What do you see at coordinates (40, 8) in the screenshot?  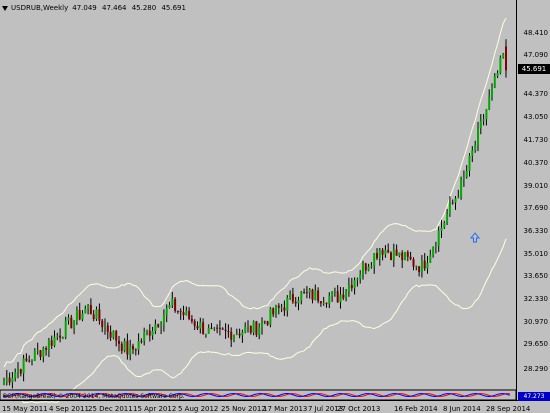 I see `symbol-label: USDRUB,Weekly` at bounding box center [40, 8].